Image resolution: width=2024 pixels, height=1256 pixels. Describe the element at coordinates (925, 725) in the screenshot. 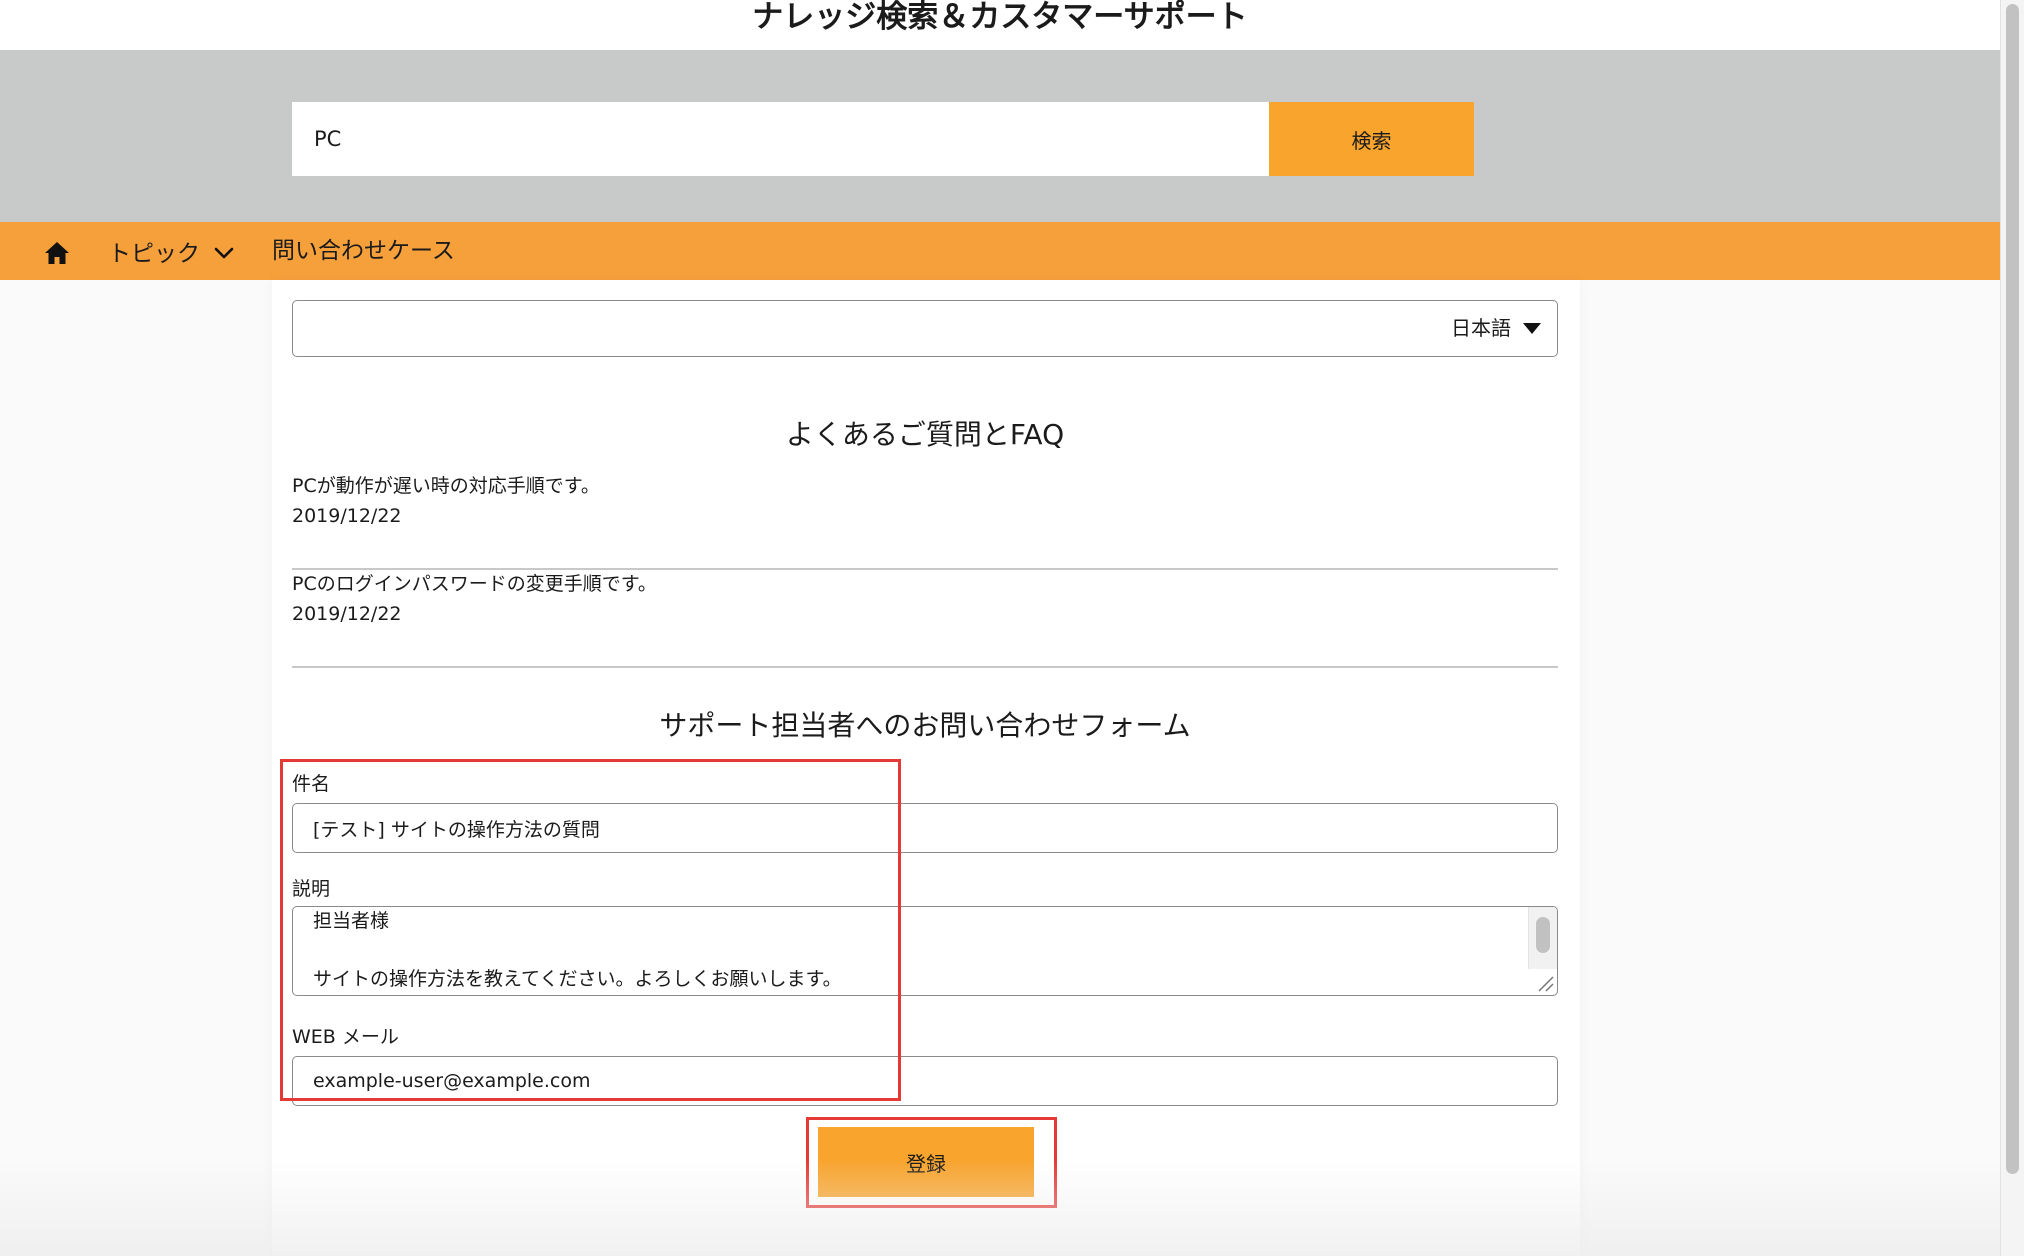

I see `contact-form-title: サポート担当者へのお問い合わせフォーム` at that location.